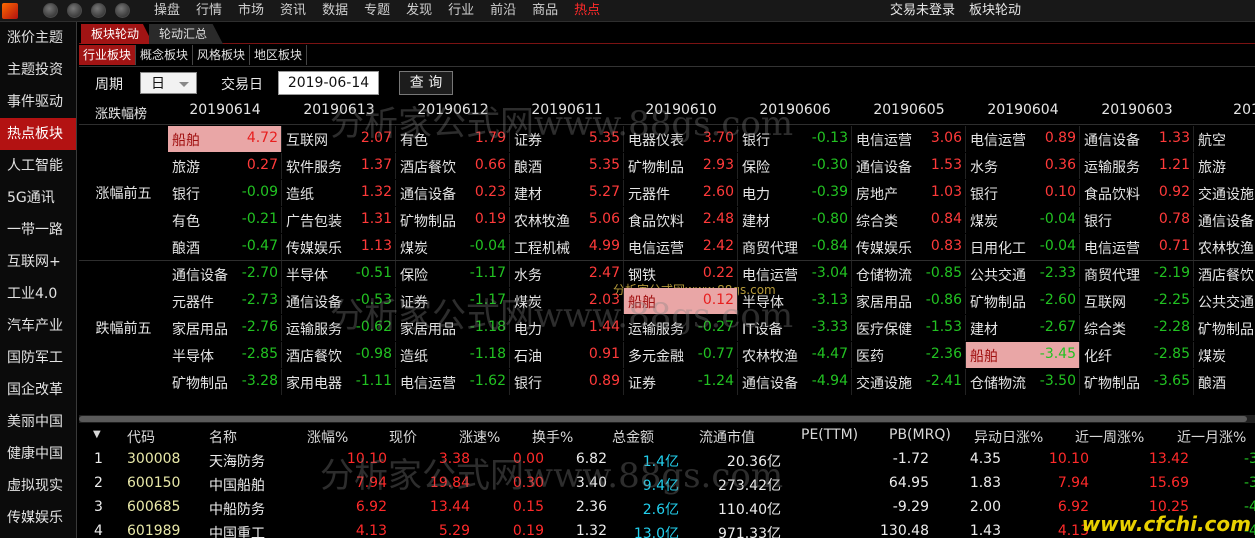  I want to click on date-header: 20190604, so click(1023, 110).